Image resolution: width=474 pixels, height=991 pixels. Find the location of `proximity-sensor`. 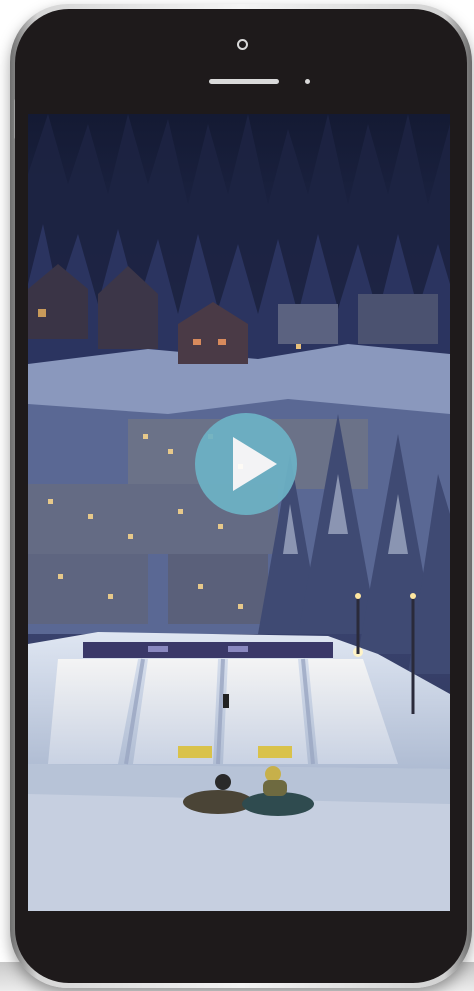

proximity-sensor is located at coordinates (307, 81).